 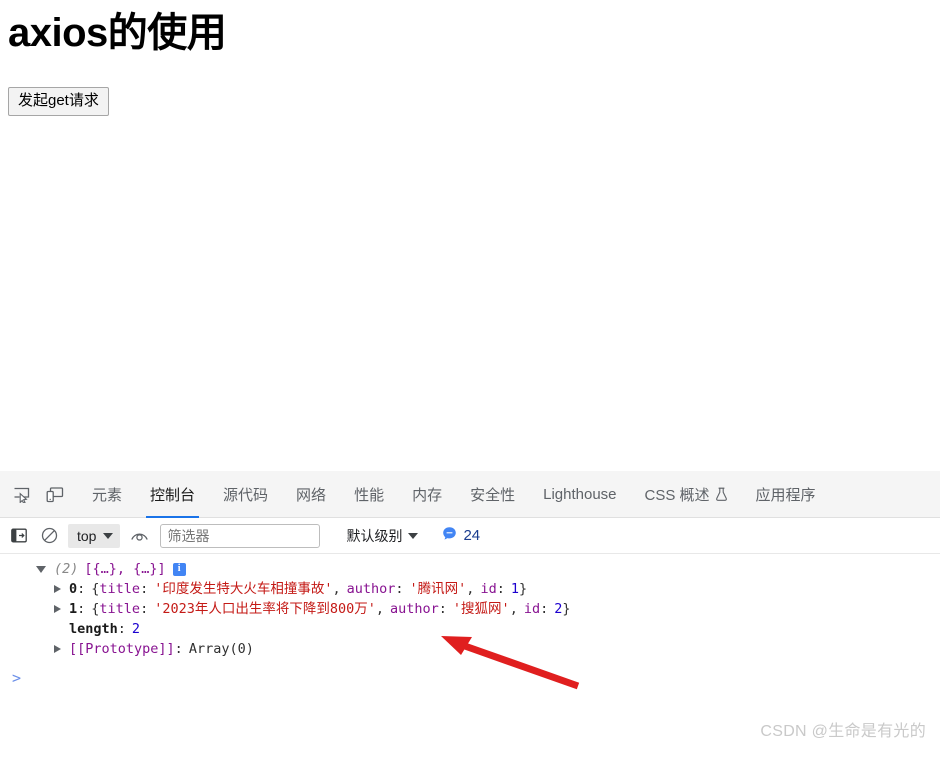 I want to click on info-message-icon, so click(x=449, y=536).